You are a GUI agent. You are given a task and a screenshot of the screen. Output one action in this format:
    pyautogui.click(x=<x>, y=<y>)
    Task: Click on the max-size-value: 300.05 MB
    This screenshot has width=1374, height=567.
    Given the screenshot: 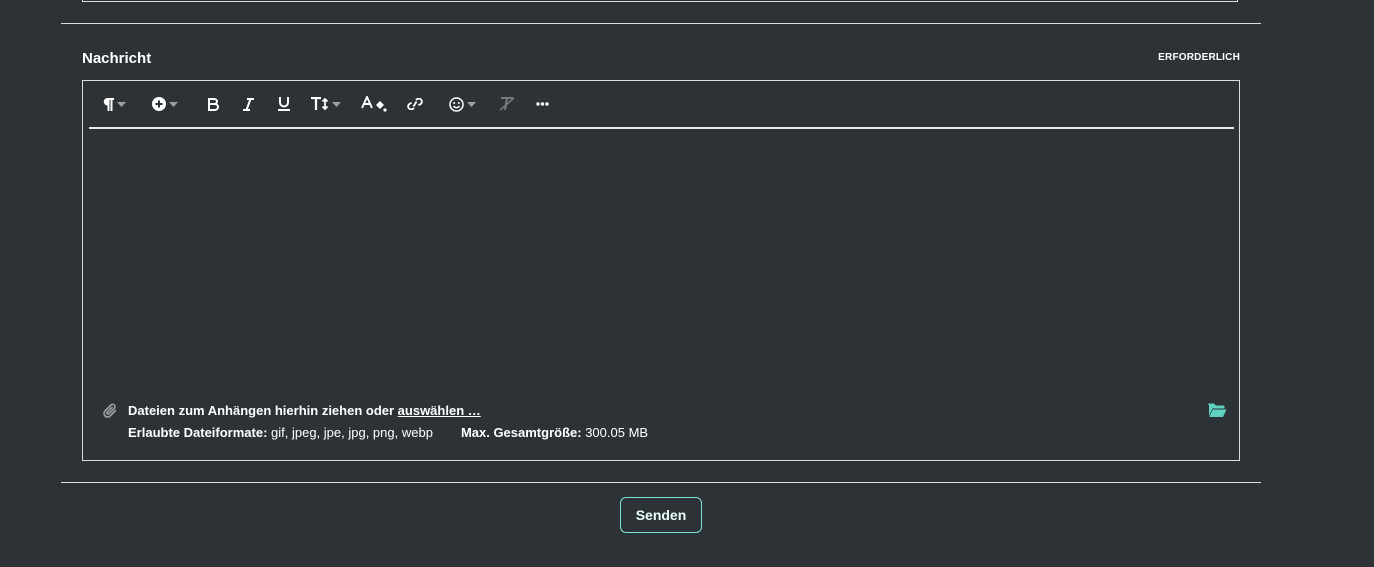 What is the action you would take?
    pyautogui.click(x=615, y=432)
    